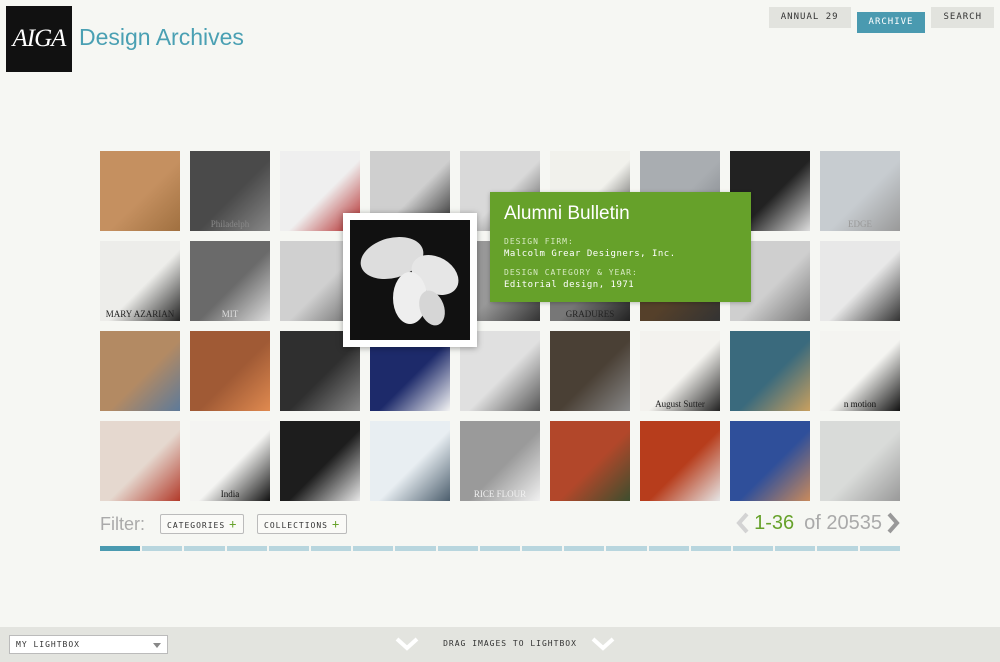 The height and width of the screenshot is (662, 1000). What do you see at coordinates (860, 371) in the screenshot?
I see `archive-thumbnail: n motion` at bounding box center [860, 371].